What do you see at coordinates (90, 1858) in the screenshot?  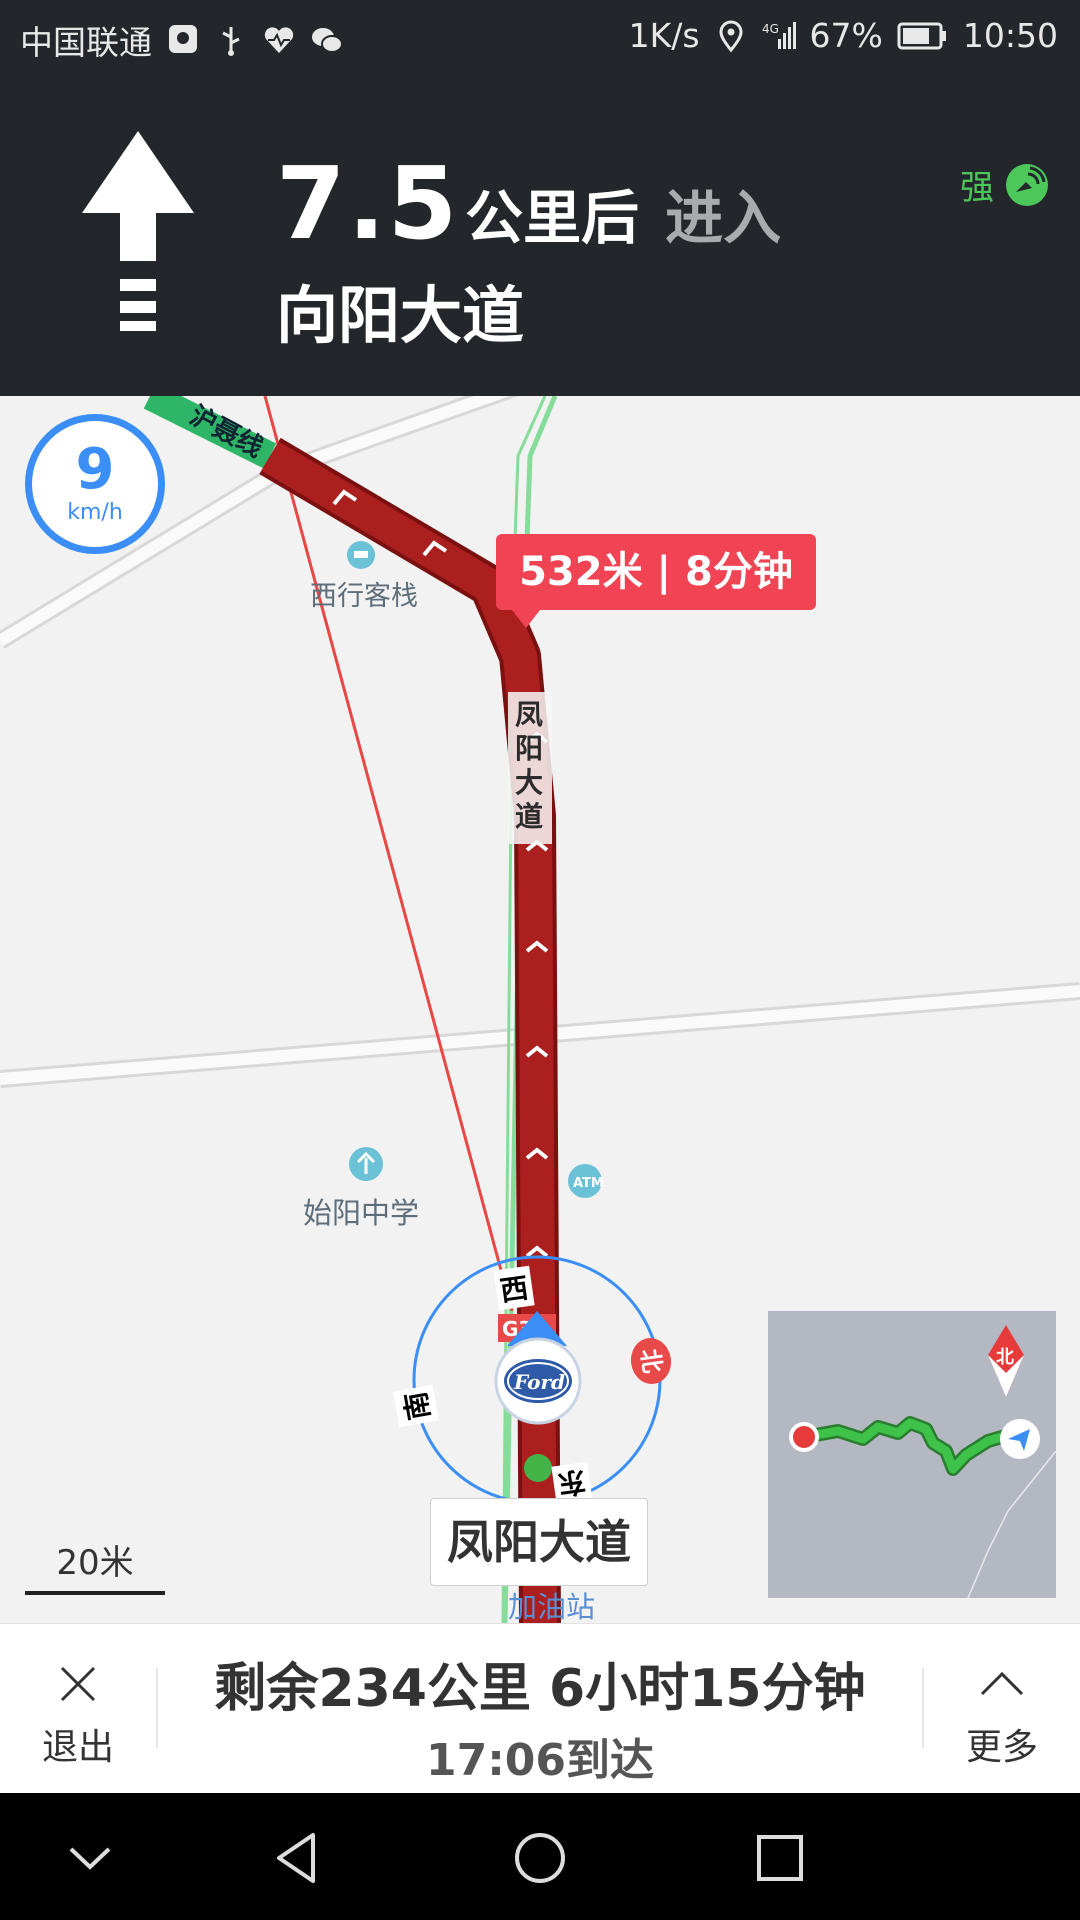 I see `hide-keyboard-chevron-icon` at bounding box center [90, 1858].